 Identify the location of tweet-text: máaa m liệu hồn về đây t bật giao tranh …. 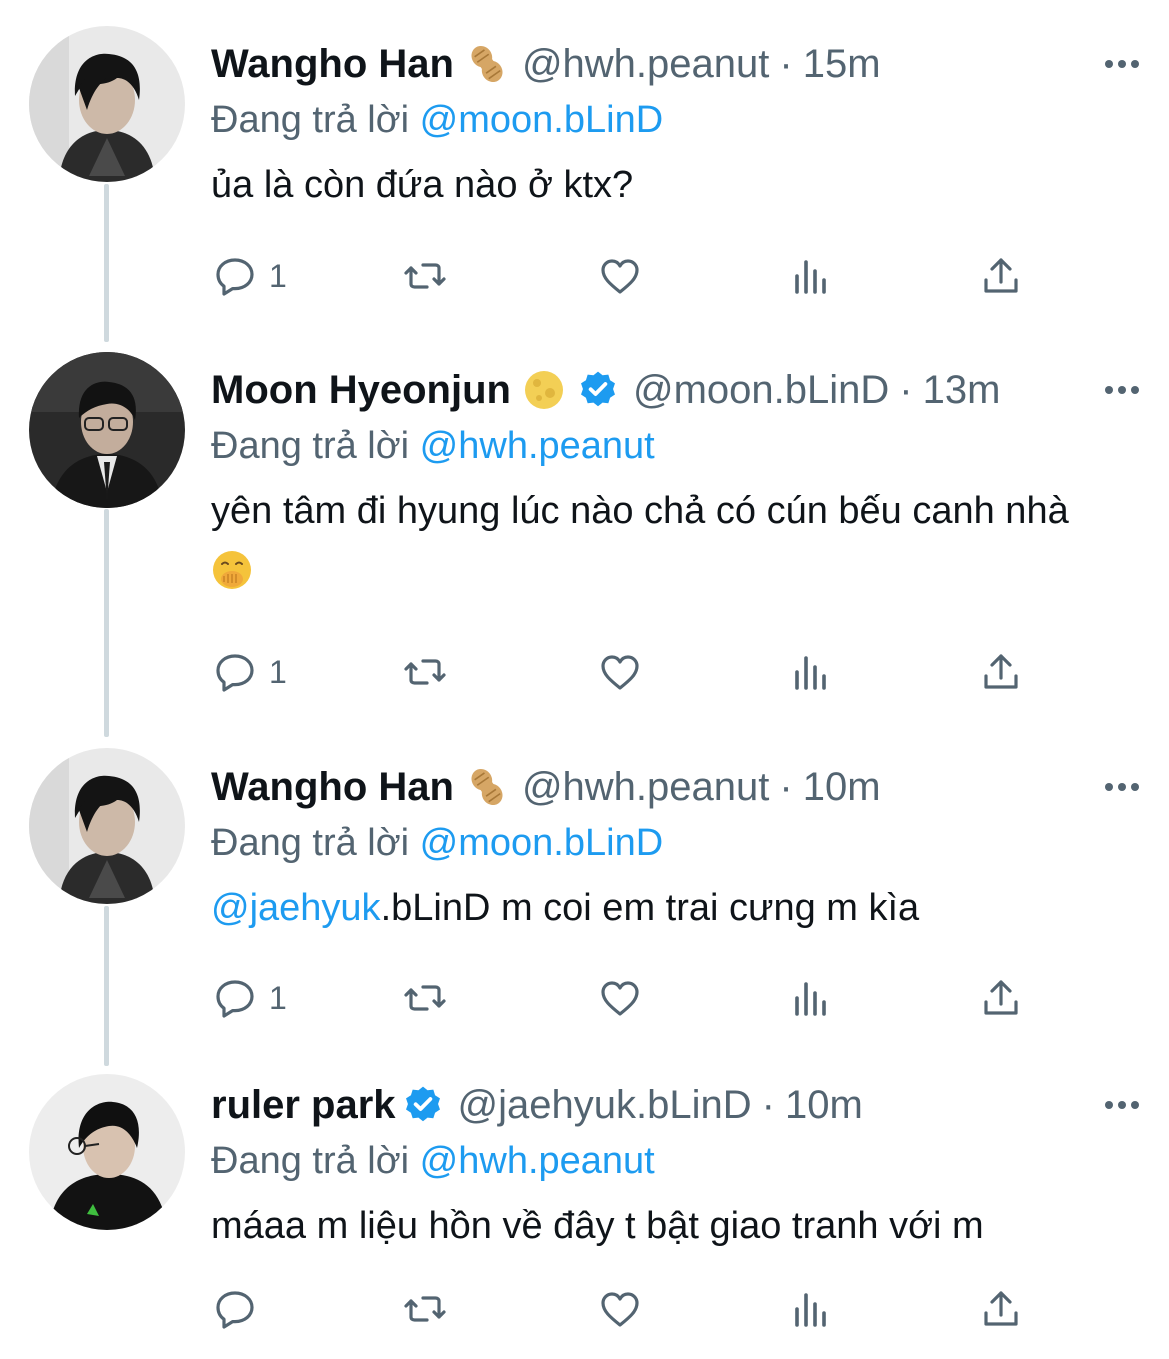
(675, 1226).